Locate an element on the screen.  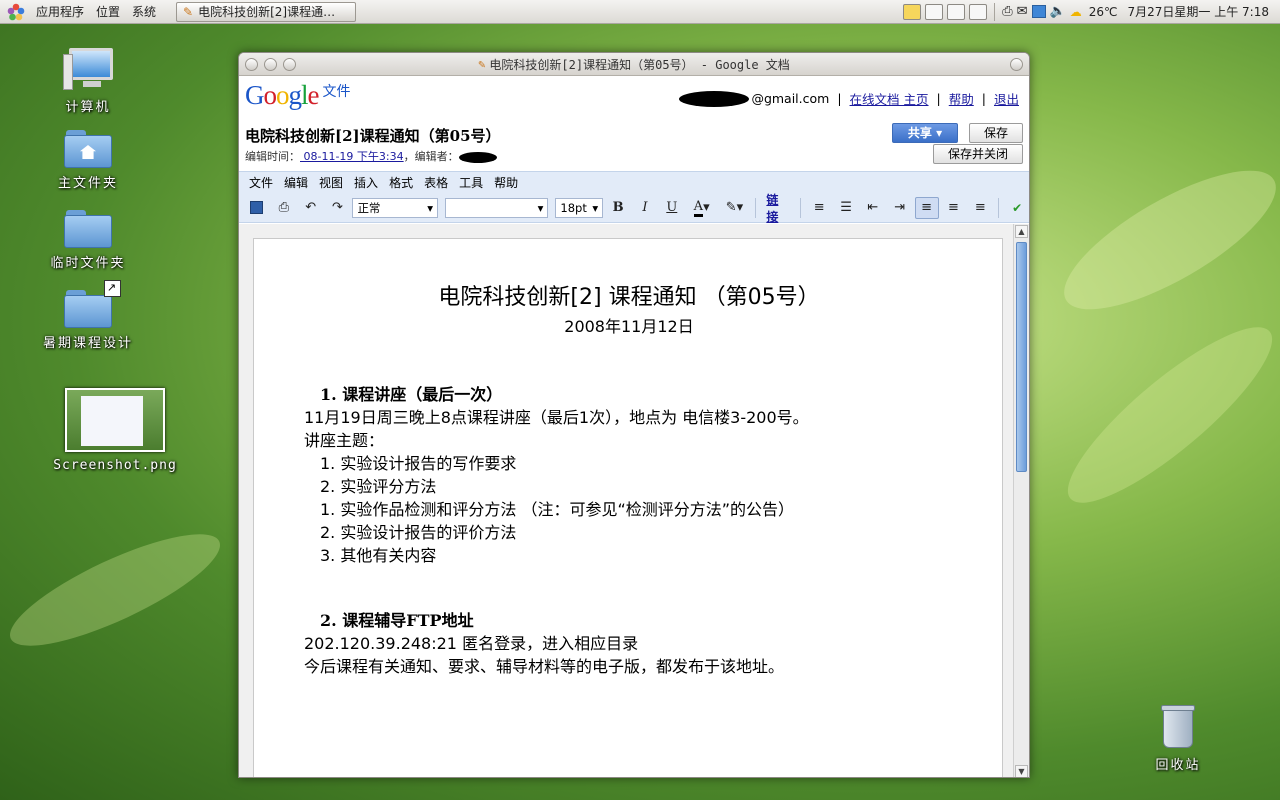
desktop-icon-home-folder: 主文件夹 is located at coordinates (88, 160).